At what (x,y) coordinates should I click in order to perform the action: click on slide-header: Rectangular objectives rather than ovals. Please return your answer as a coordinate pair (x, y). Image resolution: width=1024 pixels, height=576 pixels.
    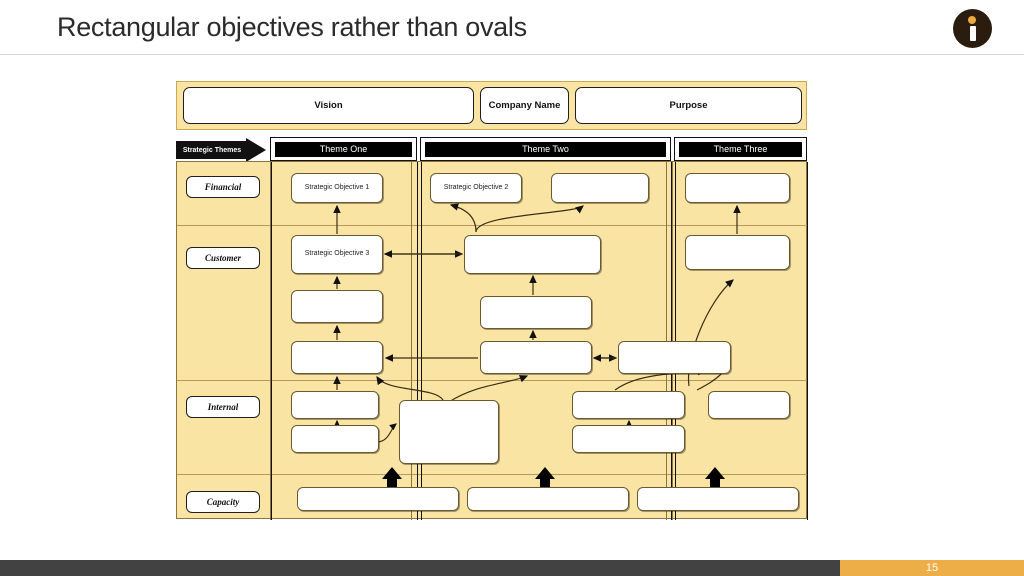
    Looking at the image, I should click on (512, 27).